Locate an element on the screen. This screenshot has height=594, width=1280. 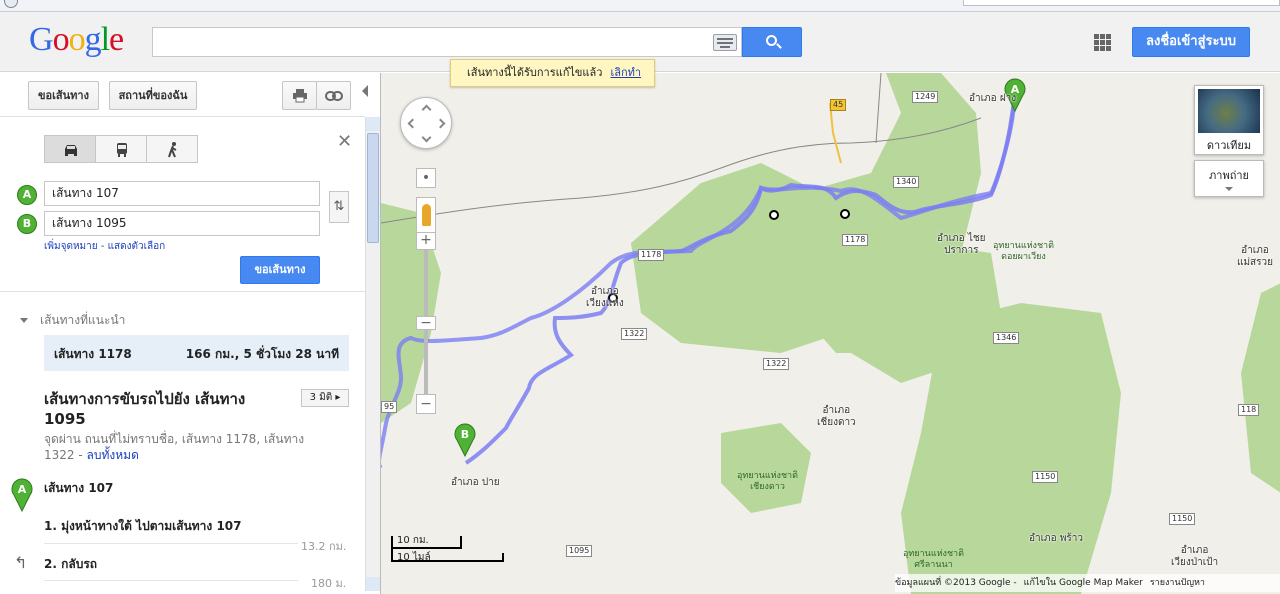
road-shield-1150: 1150 is located at coordinates (1045, 477).